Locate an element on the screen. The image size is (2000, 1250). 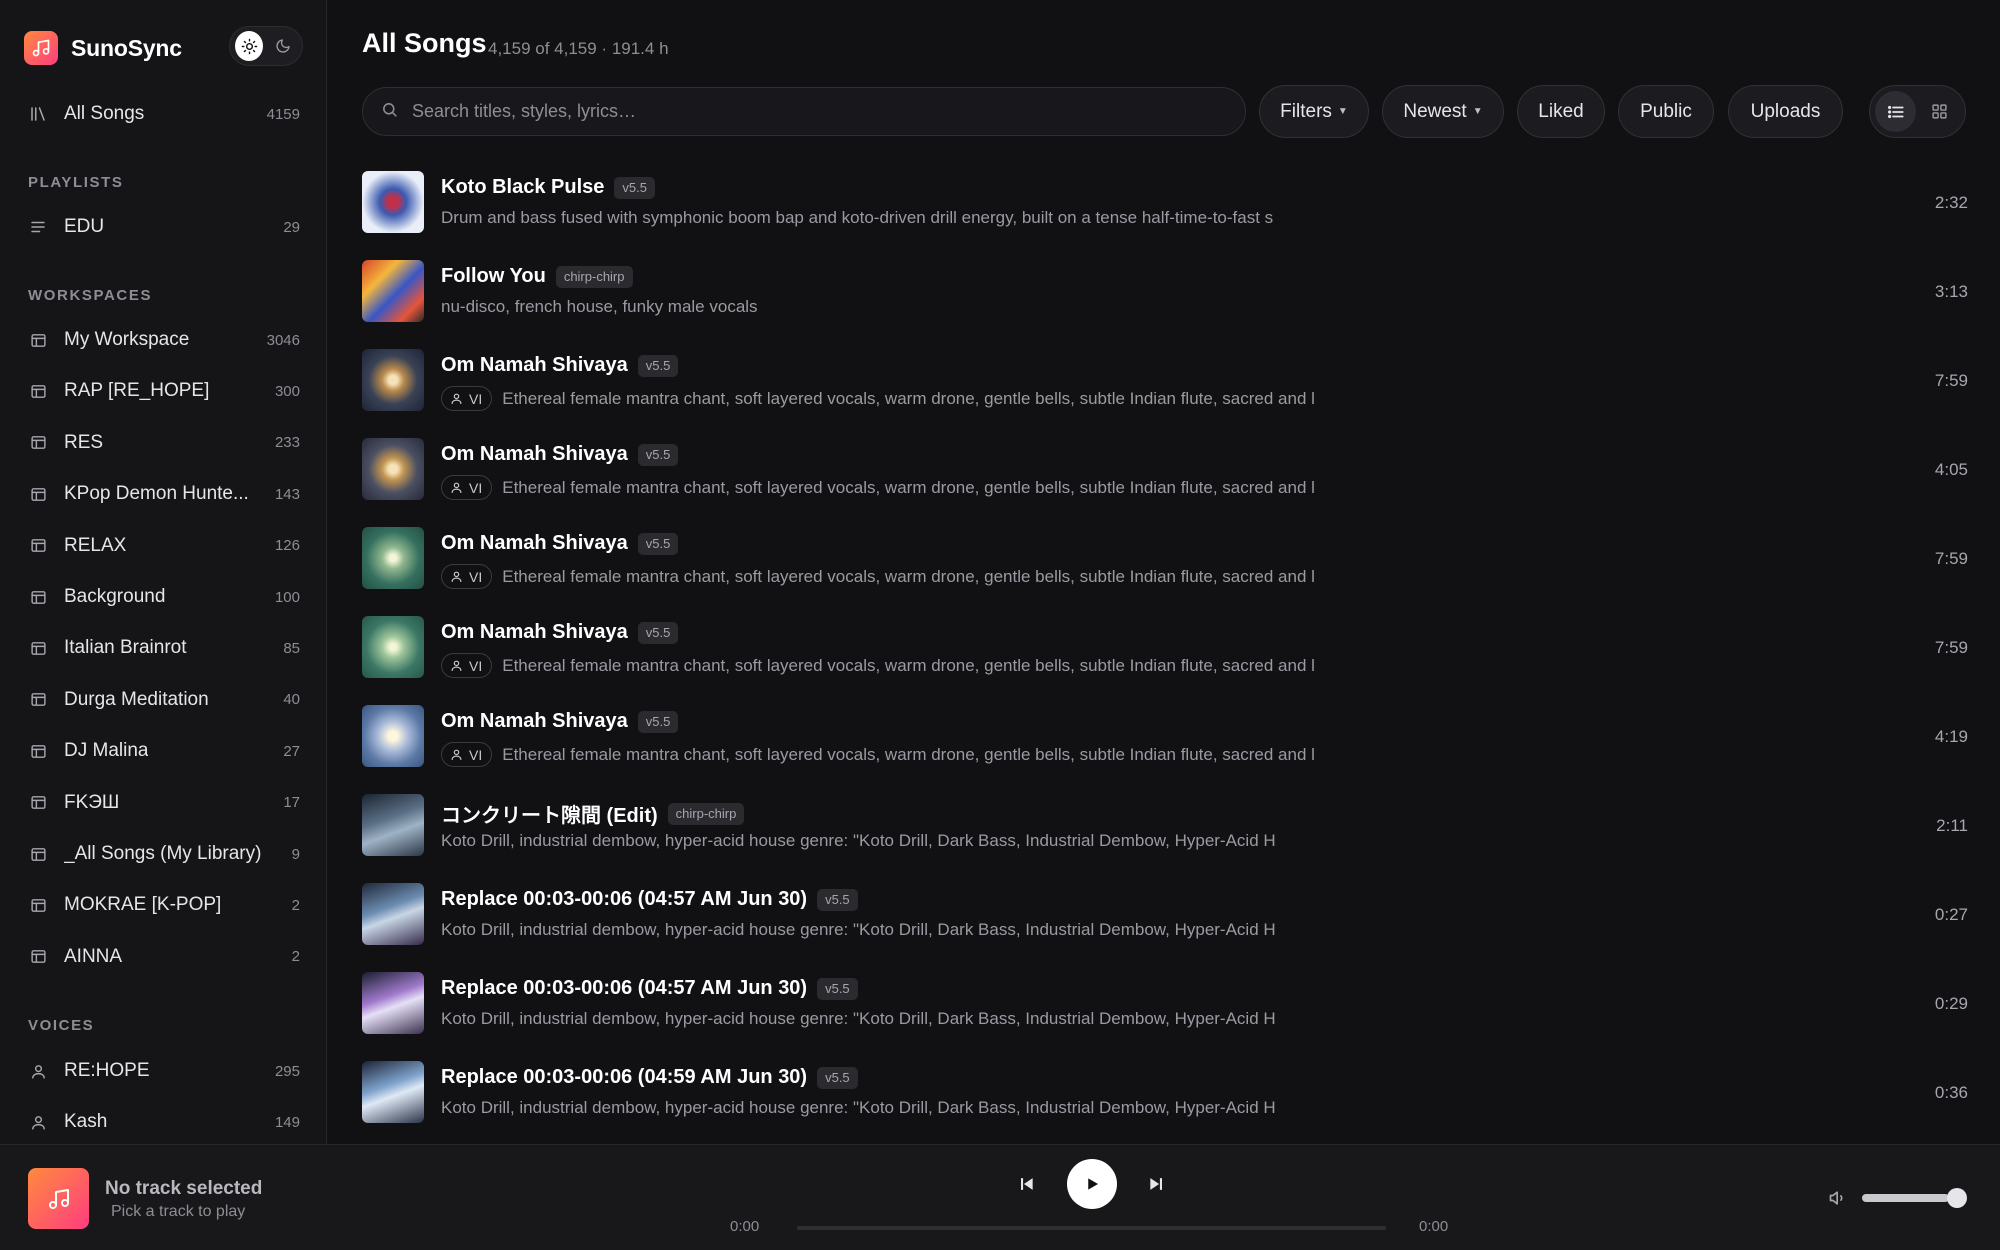
moon-icon is located at coordinates (283, 46).